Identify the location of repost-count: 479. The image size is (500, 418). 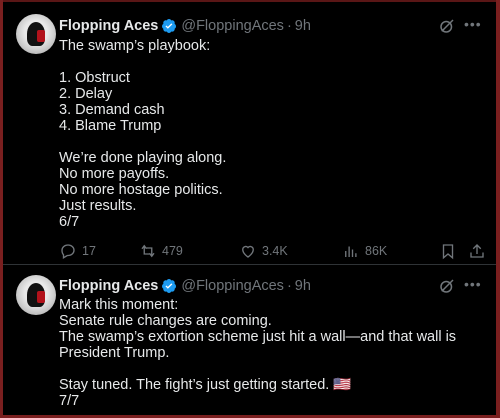
(172, 251).